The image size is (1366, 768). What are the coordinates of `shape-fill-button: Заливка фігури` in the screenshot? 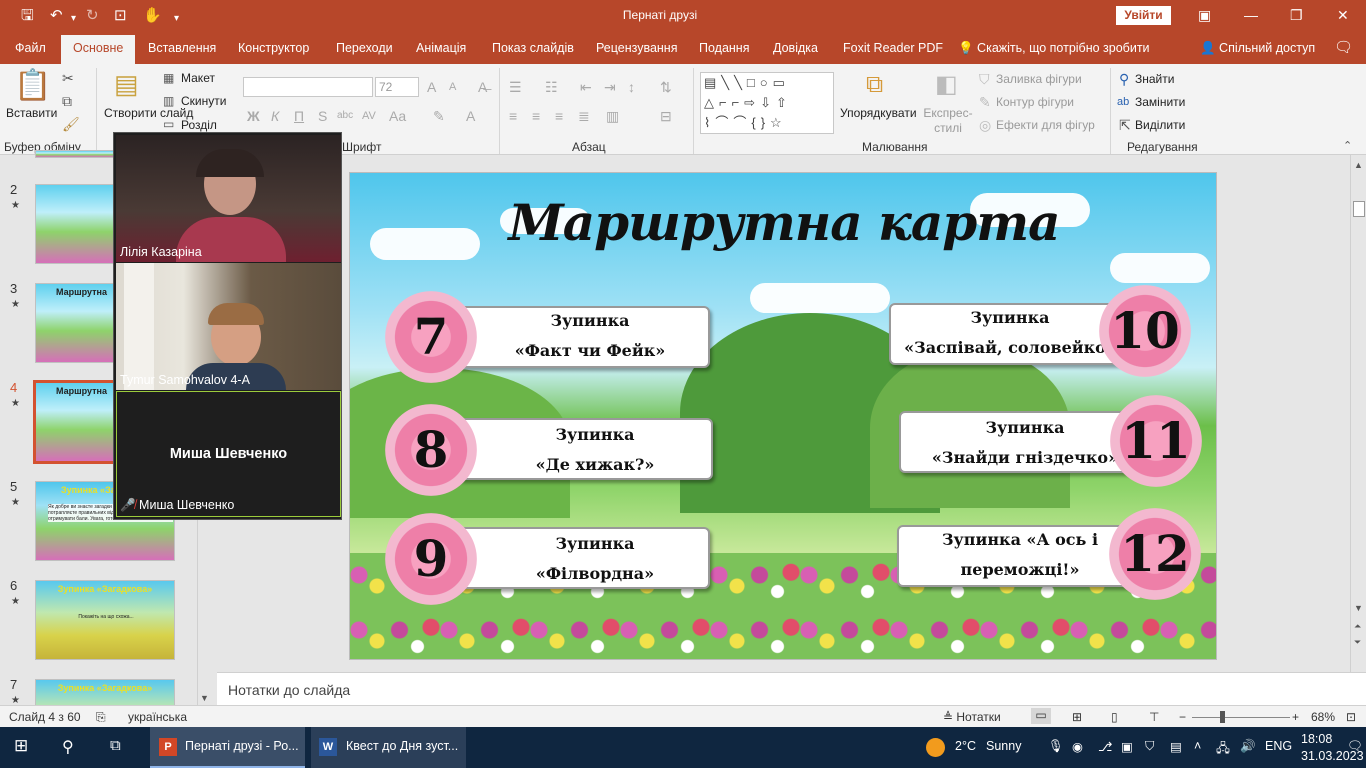 It's located at (1039, 79).